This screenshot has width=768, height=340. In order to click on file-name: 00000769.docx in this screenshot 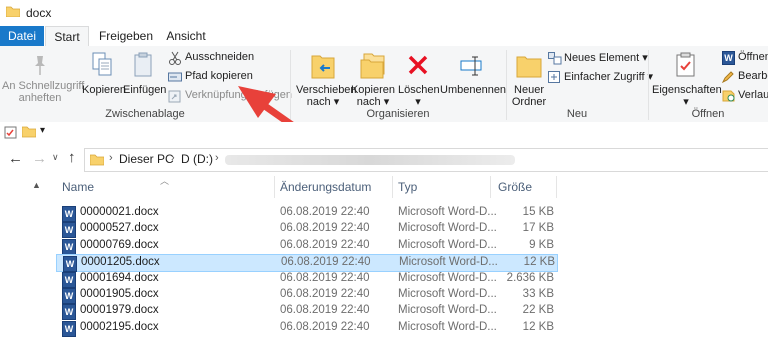, I will do `click(119, 244)`.